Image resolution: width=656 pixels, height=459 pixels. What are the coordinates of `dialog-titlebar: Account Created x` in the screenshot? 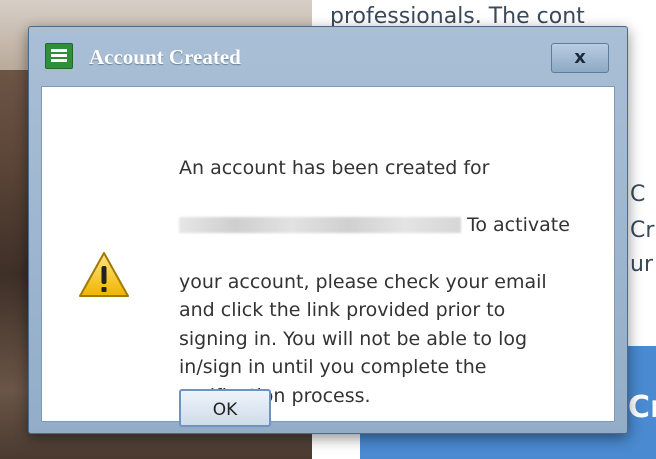 It's located at (328, 56).